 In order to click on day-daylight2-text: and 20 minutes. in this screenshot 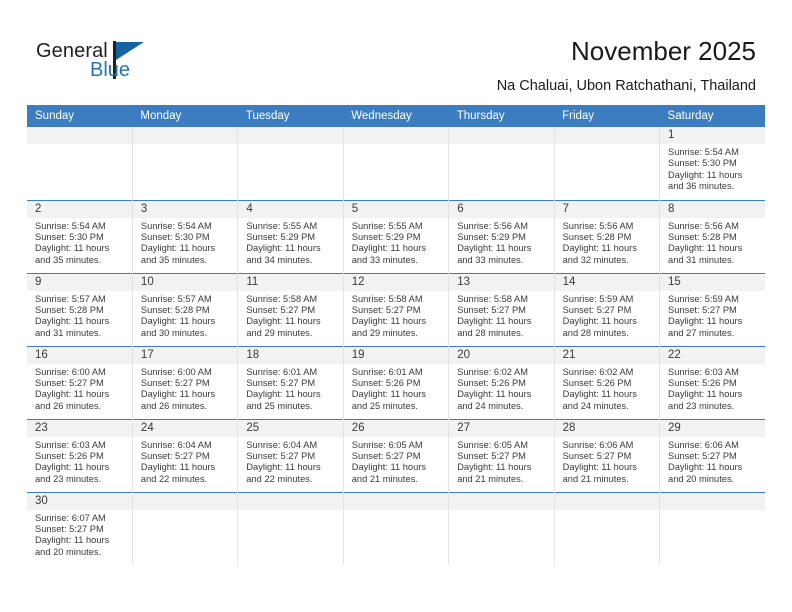, I will do `click(68, 551)`.